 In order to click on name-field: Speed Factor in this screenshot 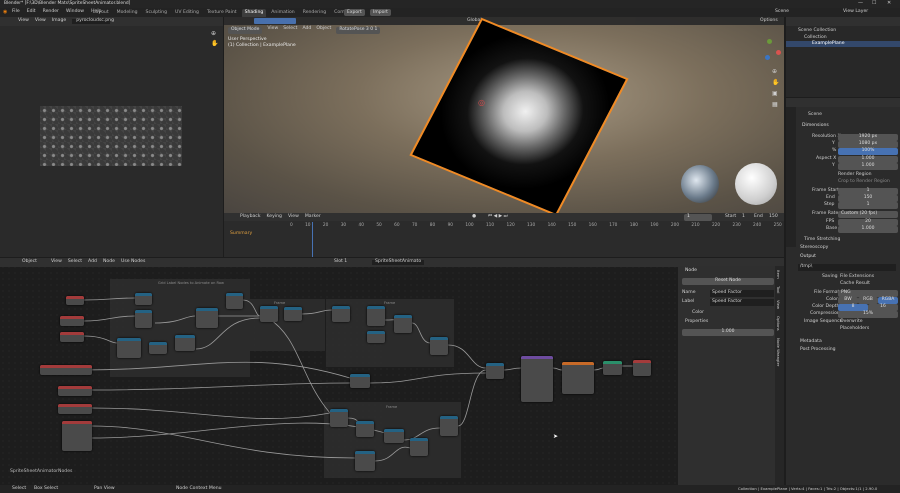, I will do `click(742, 293)`.